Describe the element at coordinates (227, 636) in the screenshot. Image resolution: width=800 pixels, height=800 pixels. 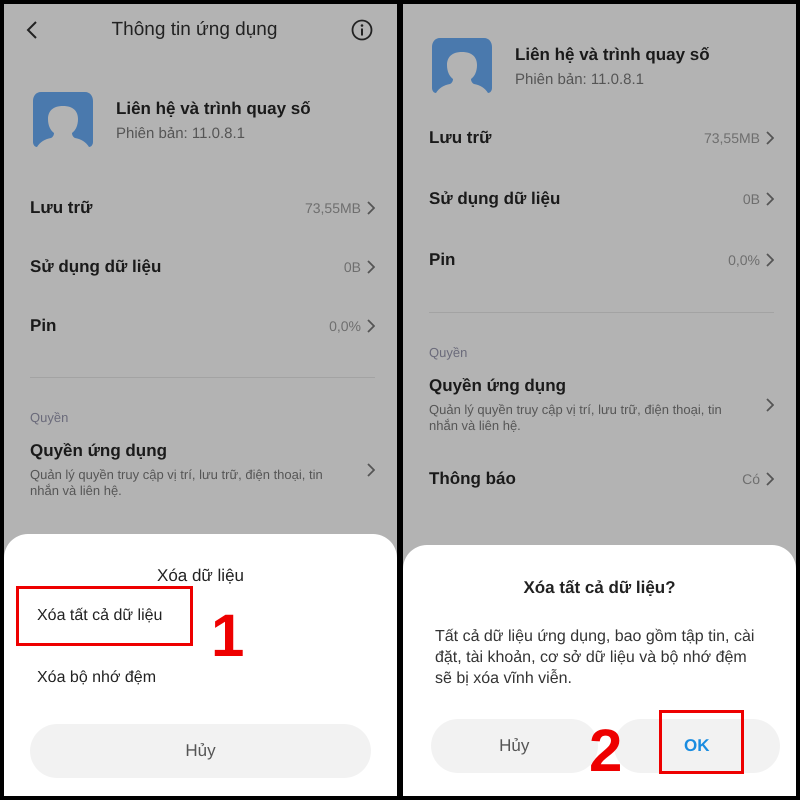
I see `step-number: 1` at that location.